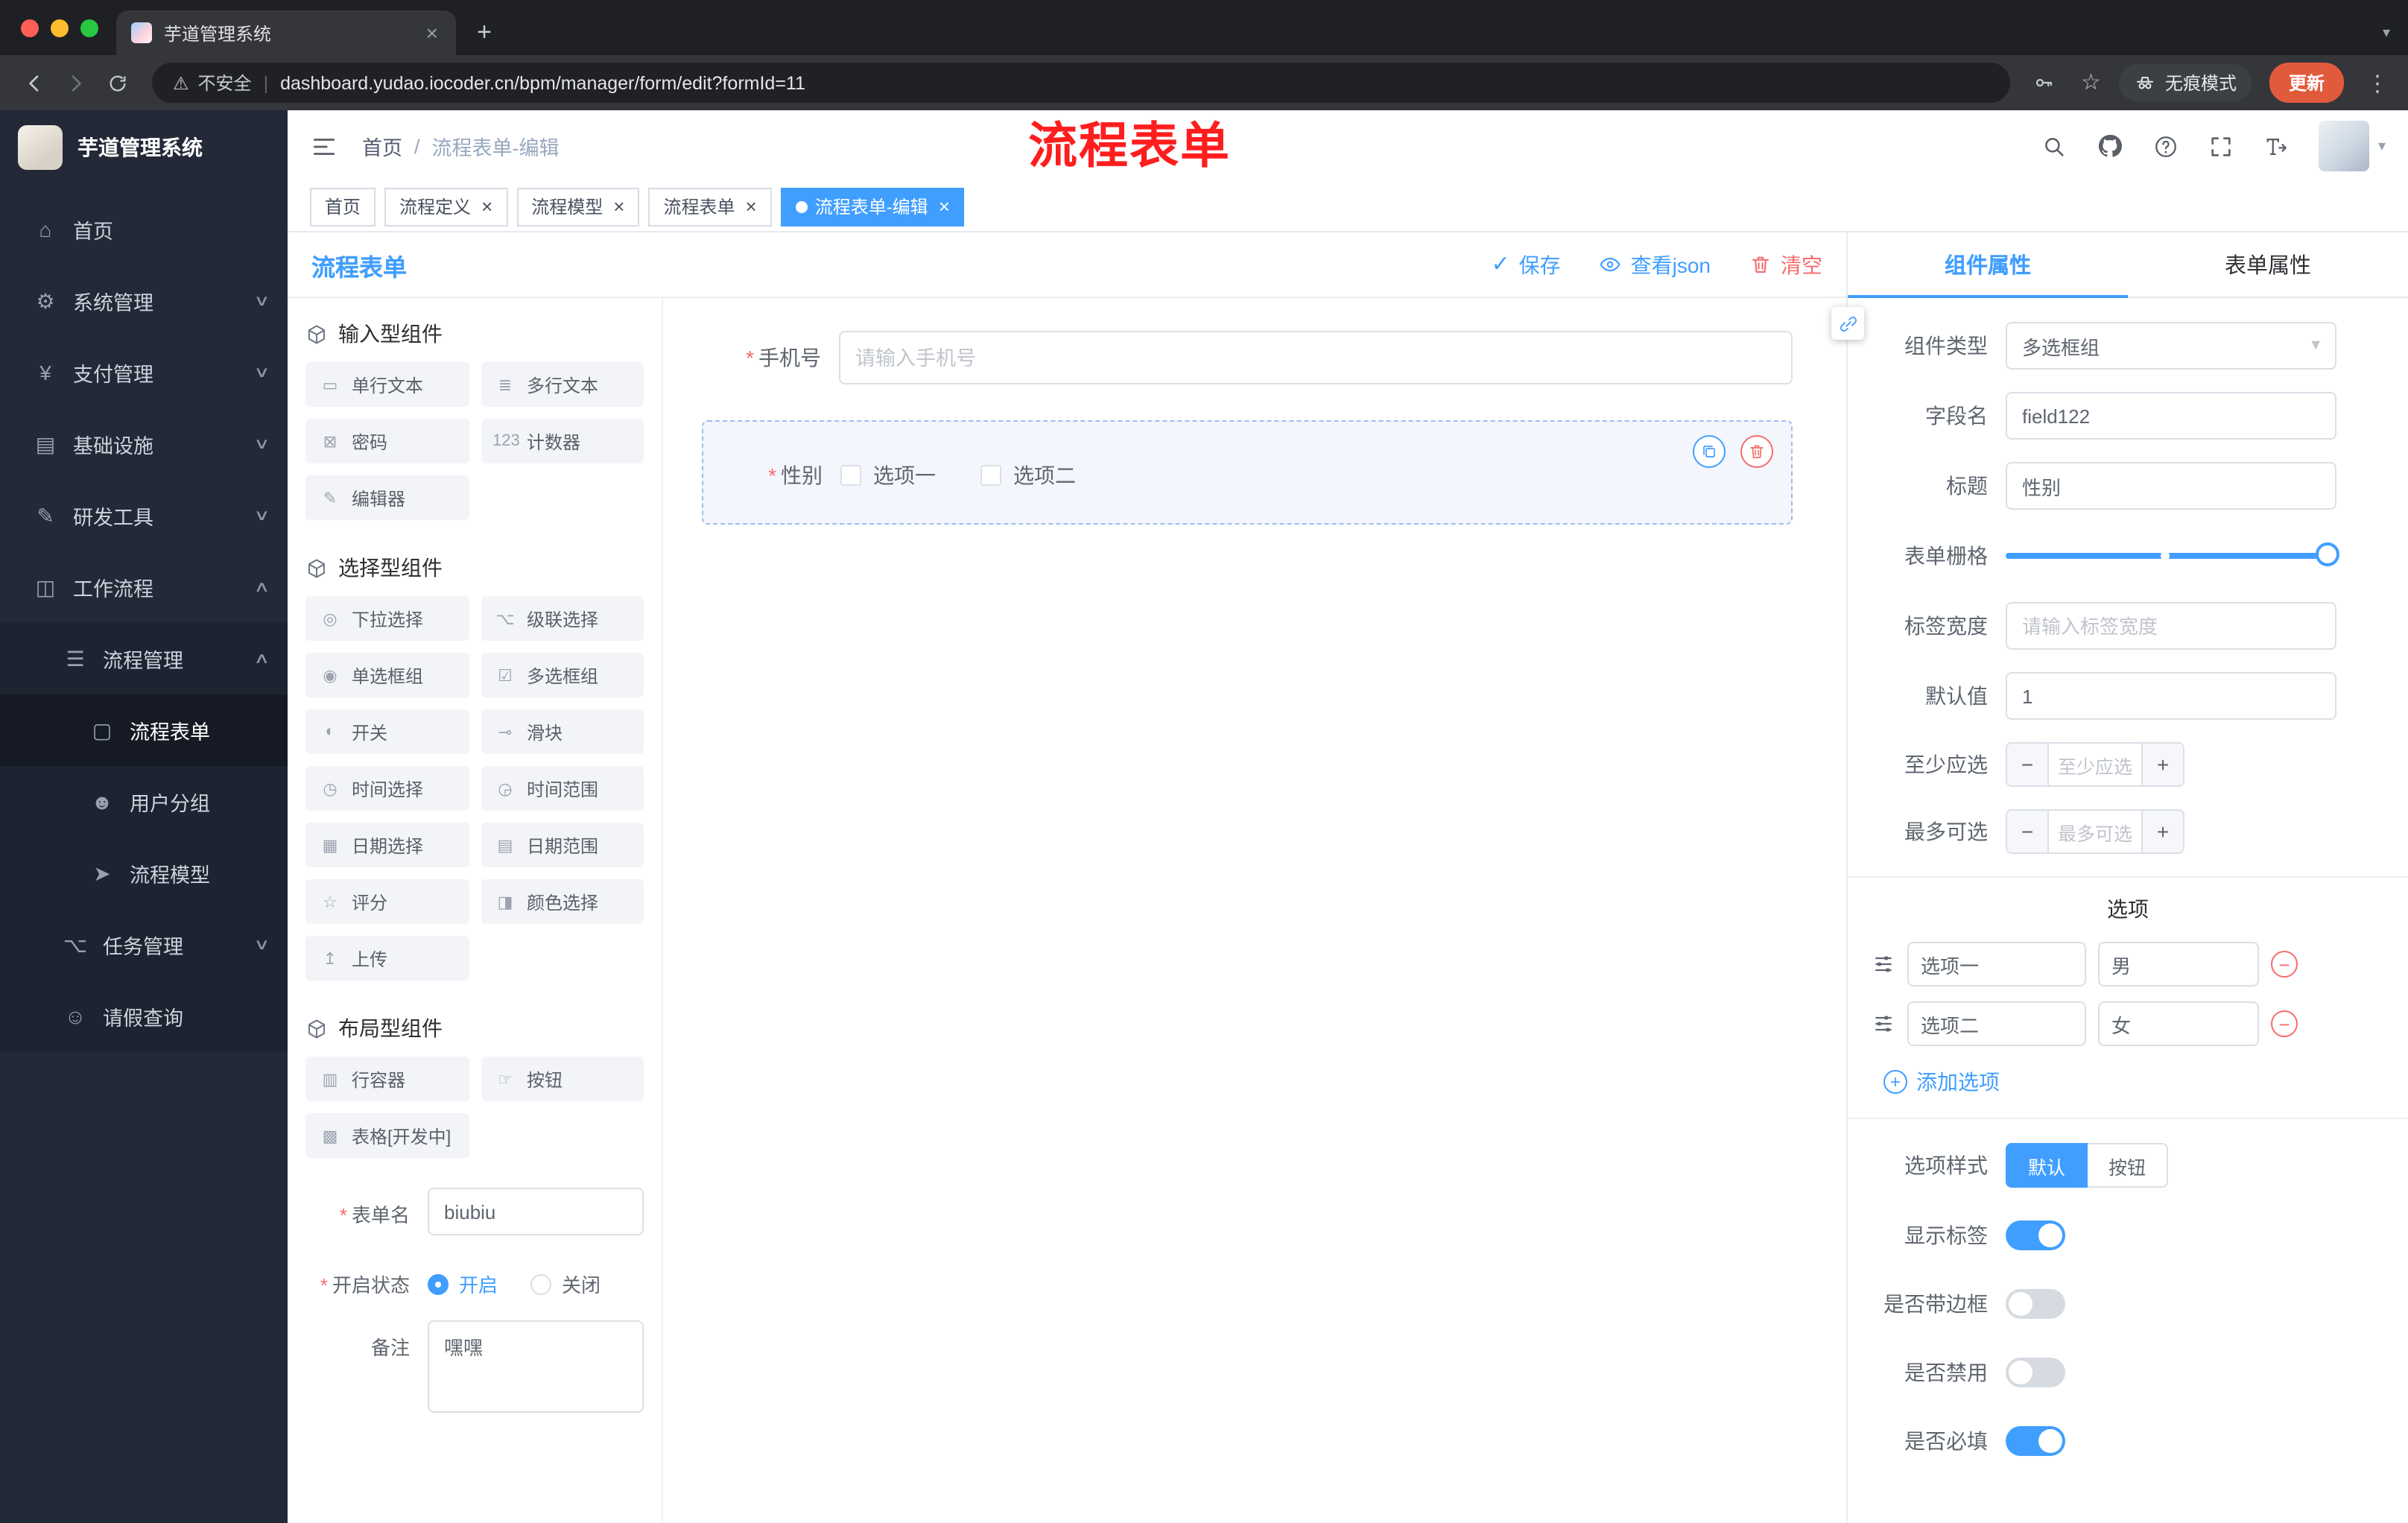 The image size is (2408, 1523). Describe the element at coordinates (144, 1016) in the screenshot. I see `sidebar-item: ☺ 请假查询` at that location.